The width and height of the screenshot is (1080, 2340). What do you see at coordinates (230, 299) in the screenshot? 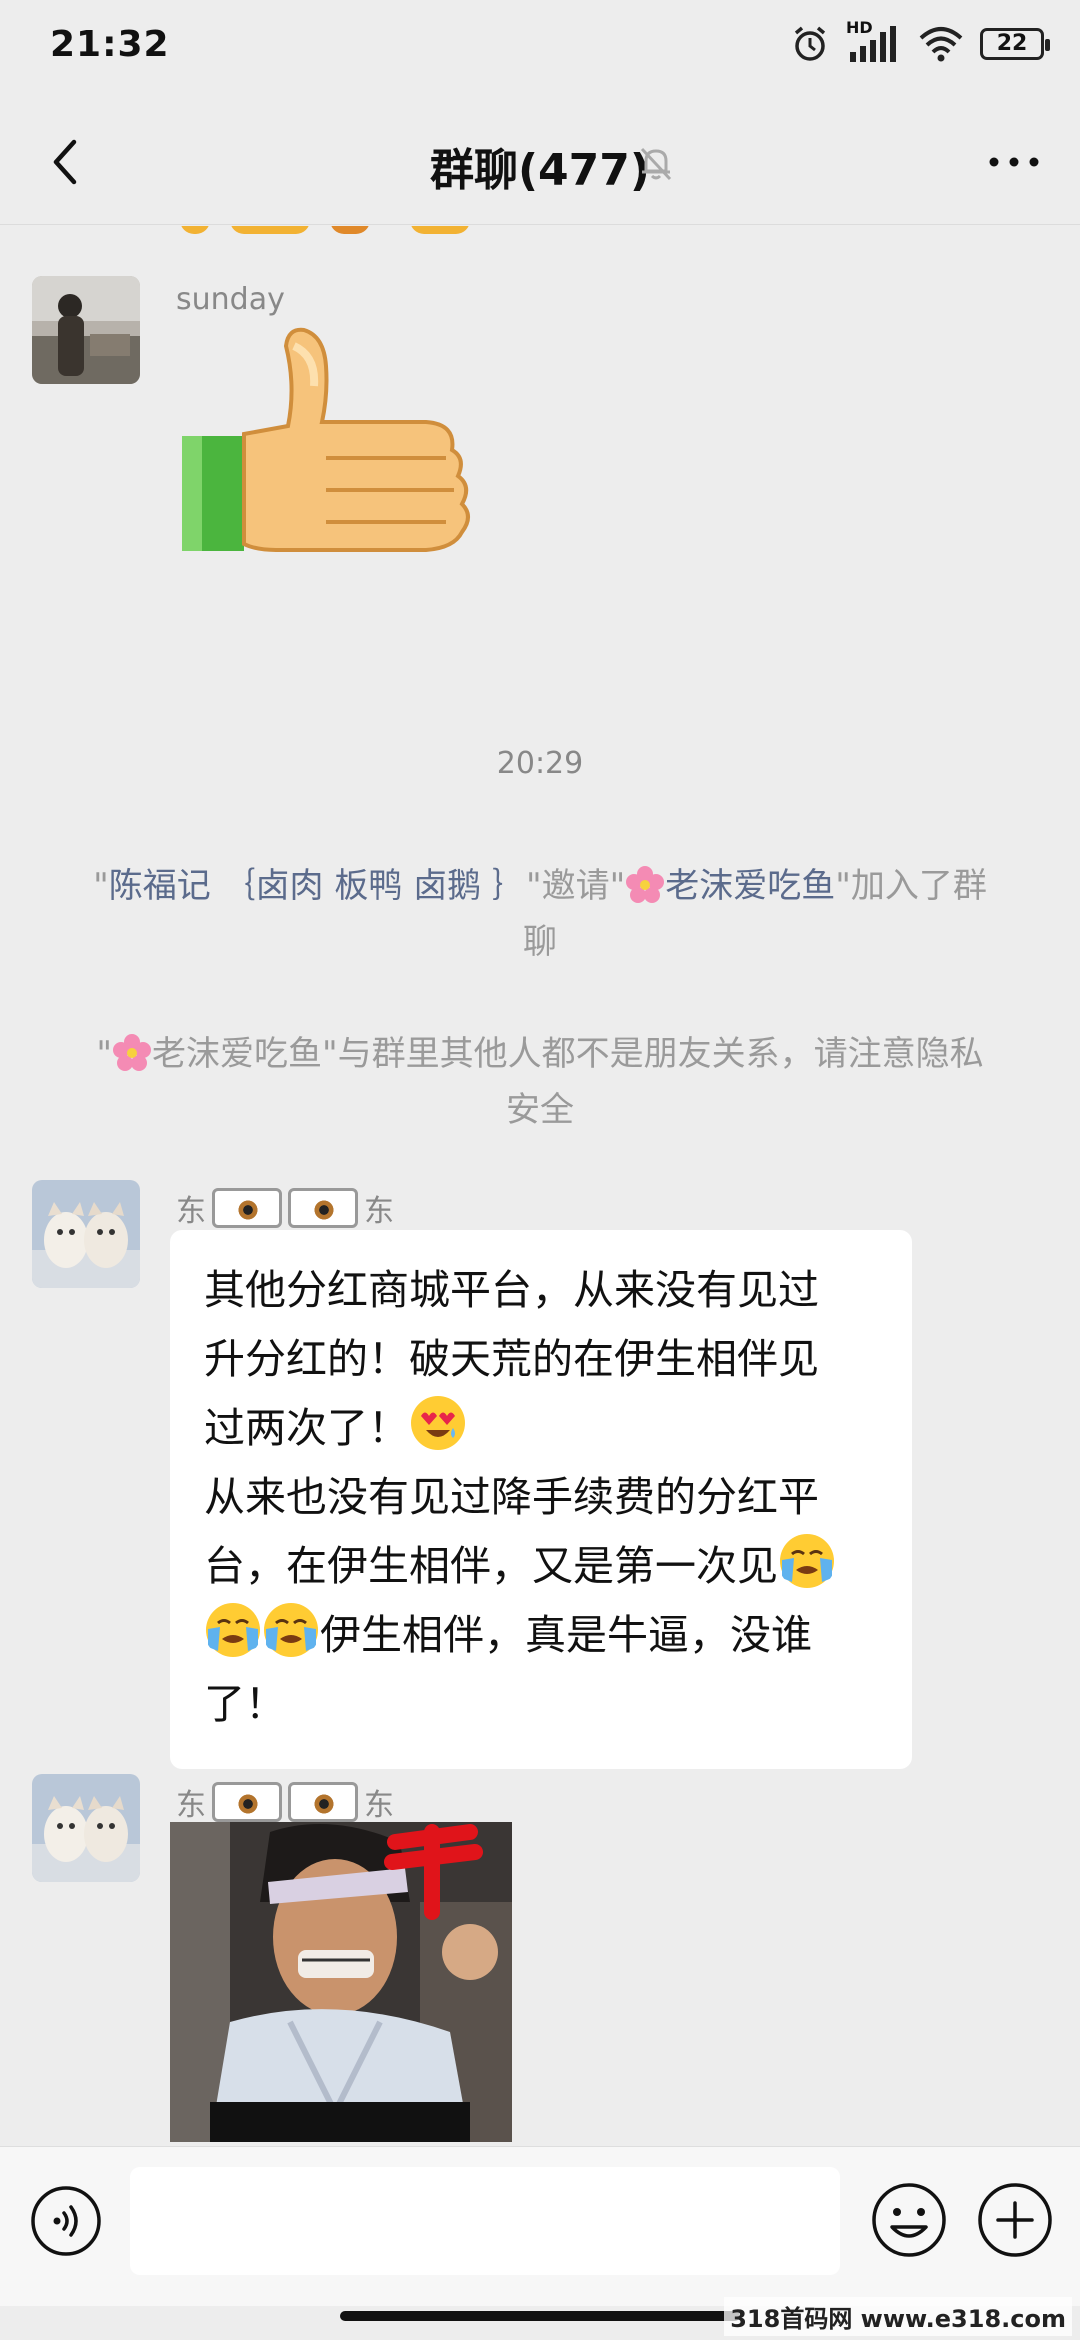
I see `sender-name: sunday` at bounding box center [230, 299].